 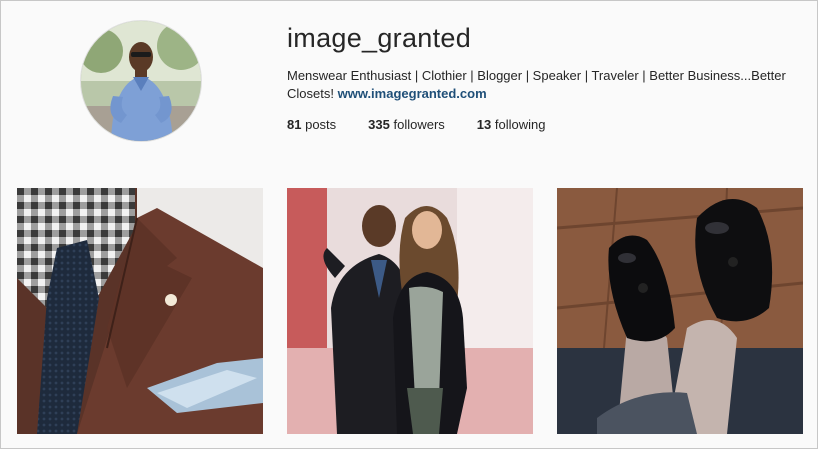 What do you see at coordinates (484, 124) in the screenshot?
I see `following-count: 13` at bounding box center [484, 124].